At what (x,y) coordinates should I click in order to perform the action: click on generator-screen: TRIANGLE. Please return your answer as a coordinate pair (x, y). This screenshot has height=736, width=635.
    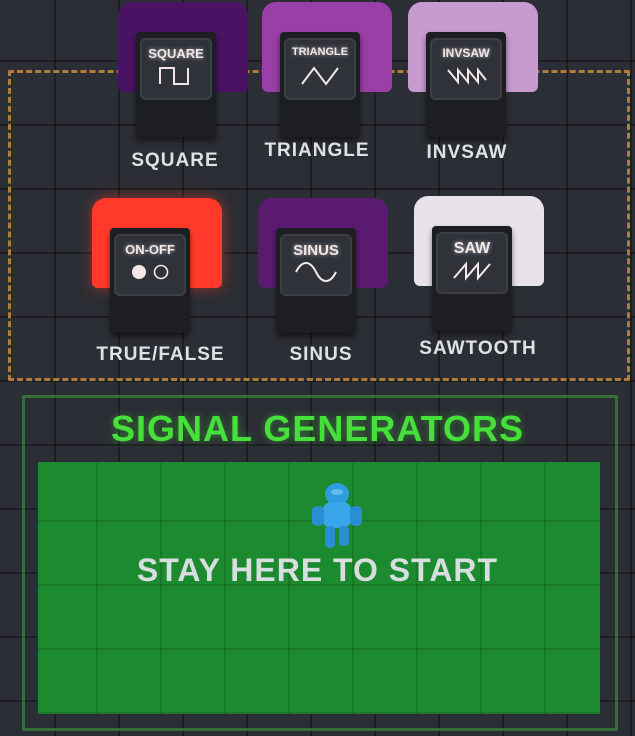
    Looking at the image, I should click on (320, 69).